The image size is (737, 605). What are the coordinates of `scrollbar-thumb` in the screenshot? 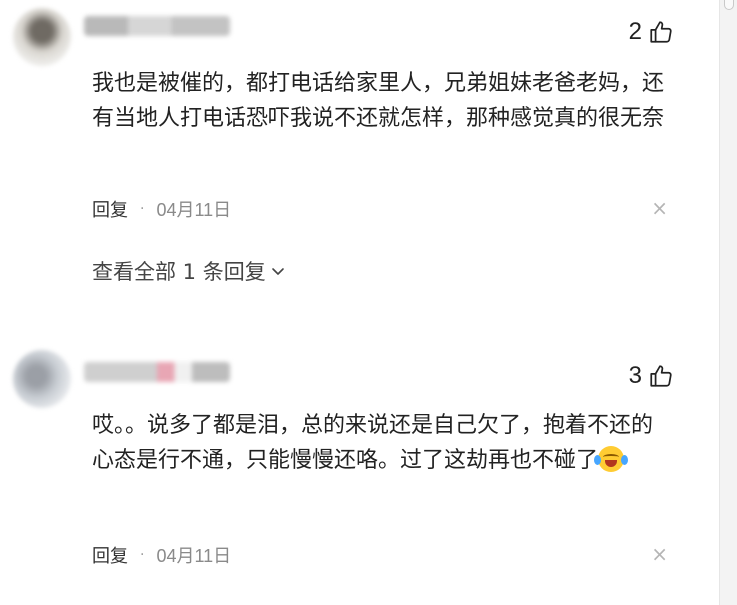 It's located at (729, 5).